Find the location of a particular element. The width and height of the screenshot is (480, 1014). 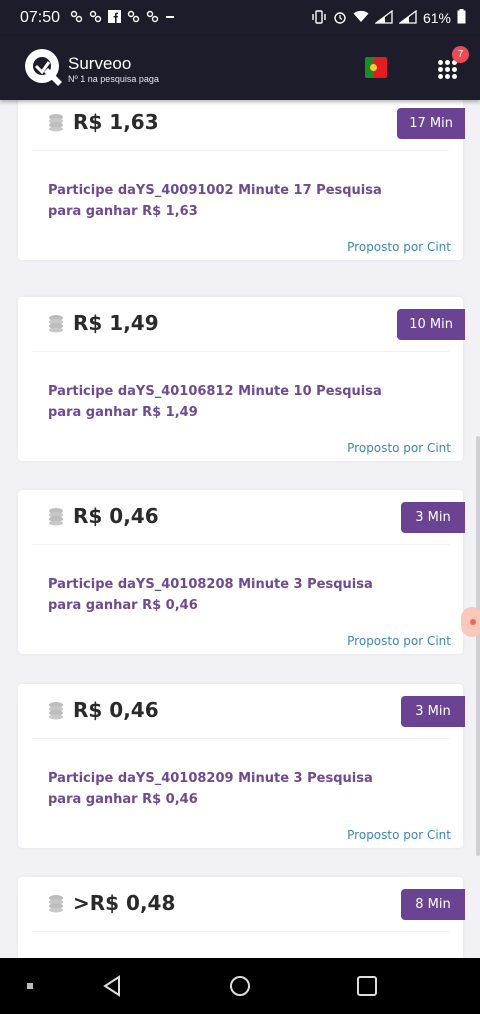

survey-card: >R$ 0,48 8 Min is located at coordinates (241, 917).